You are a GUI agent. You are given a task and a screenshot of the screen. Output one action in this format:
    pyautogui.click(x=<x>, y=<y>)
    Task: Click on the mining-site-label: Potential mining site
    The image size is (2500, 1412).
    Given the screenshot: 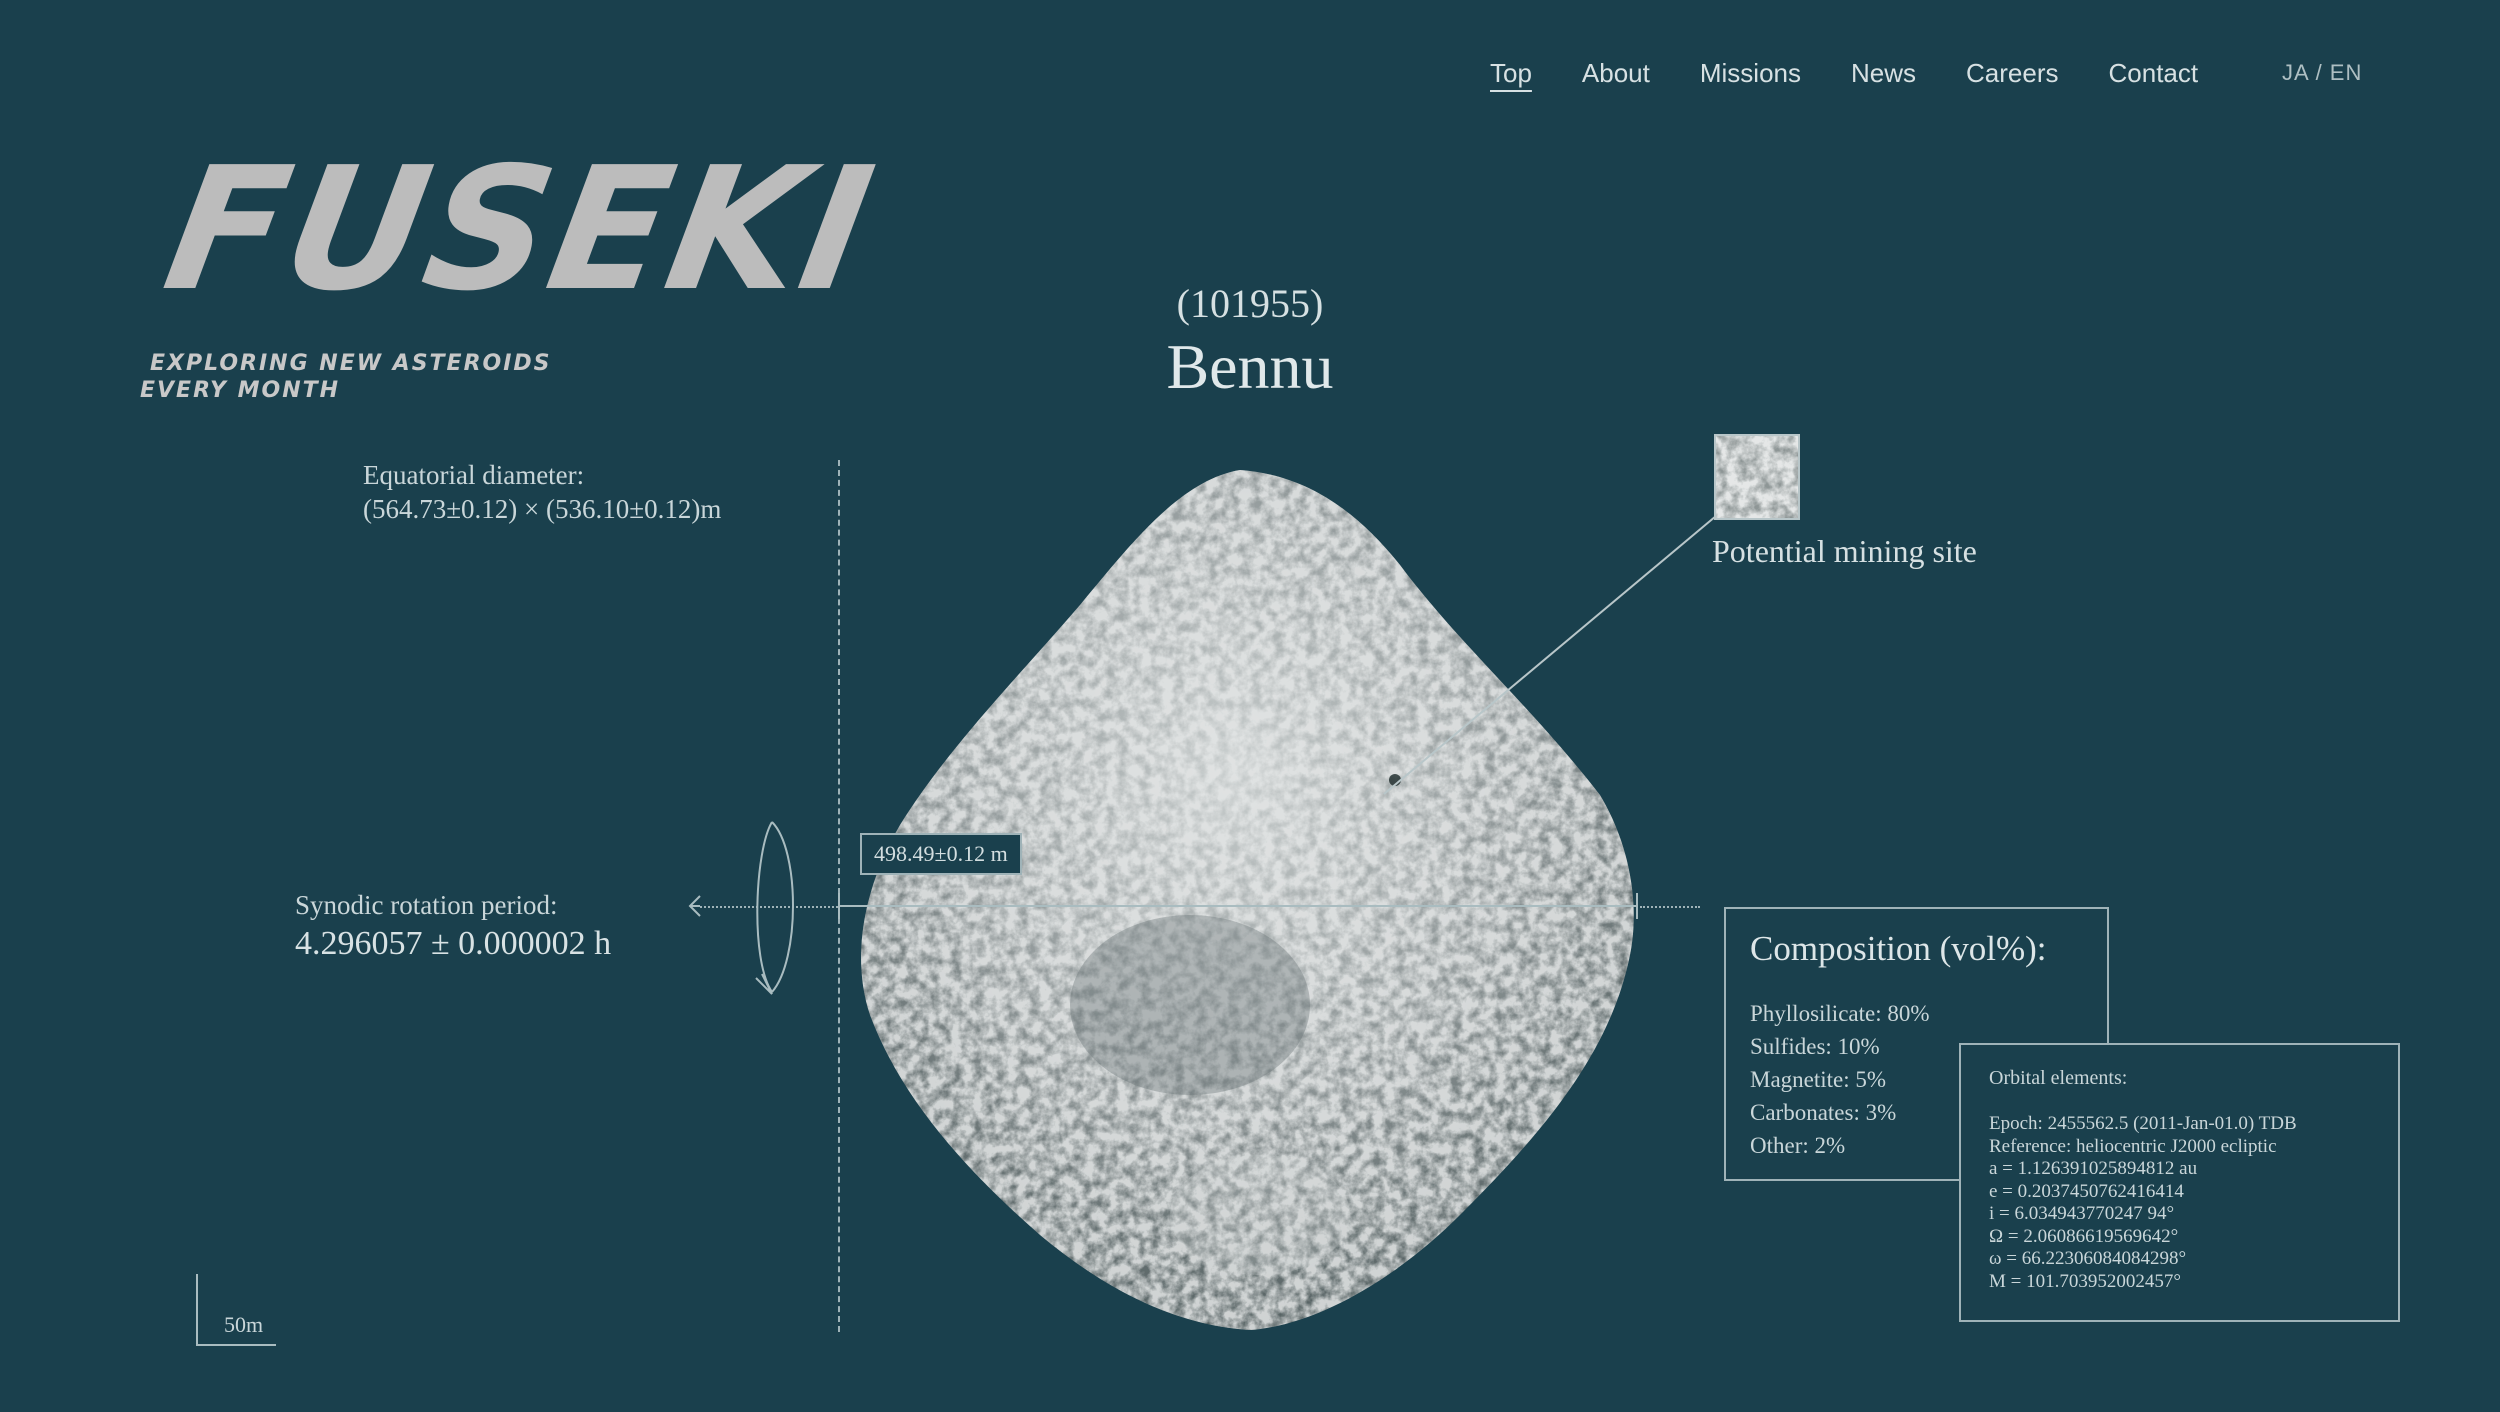 What is the action you would take?
    pyautogui.click(x=1844, y=551)
    